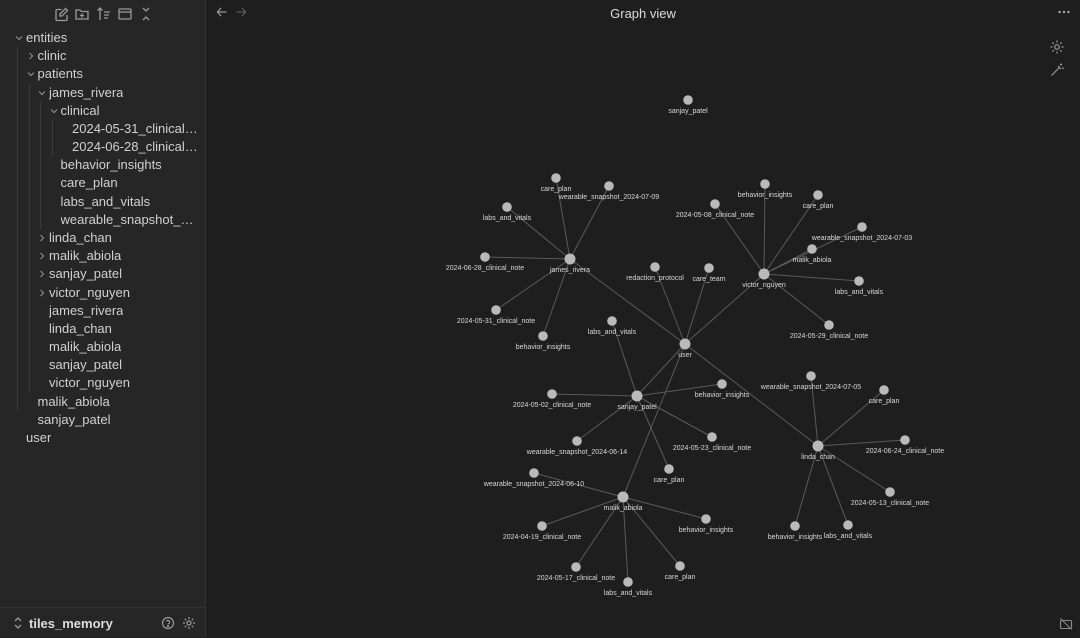 The height and width of the screenshot is (638, 1080). I want to click on new-note-icon, so click(62, 14).